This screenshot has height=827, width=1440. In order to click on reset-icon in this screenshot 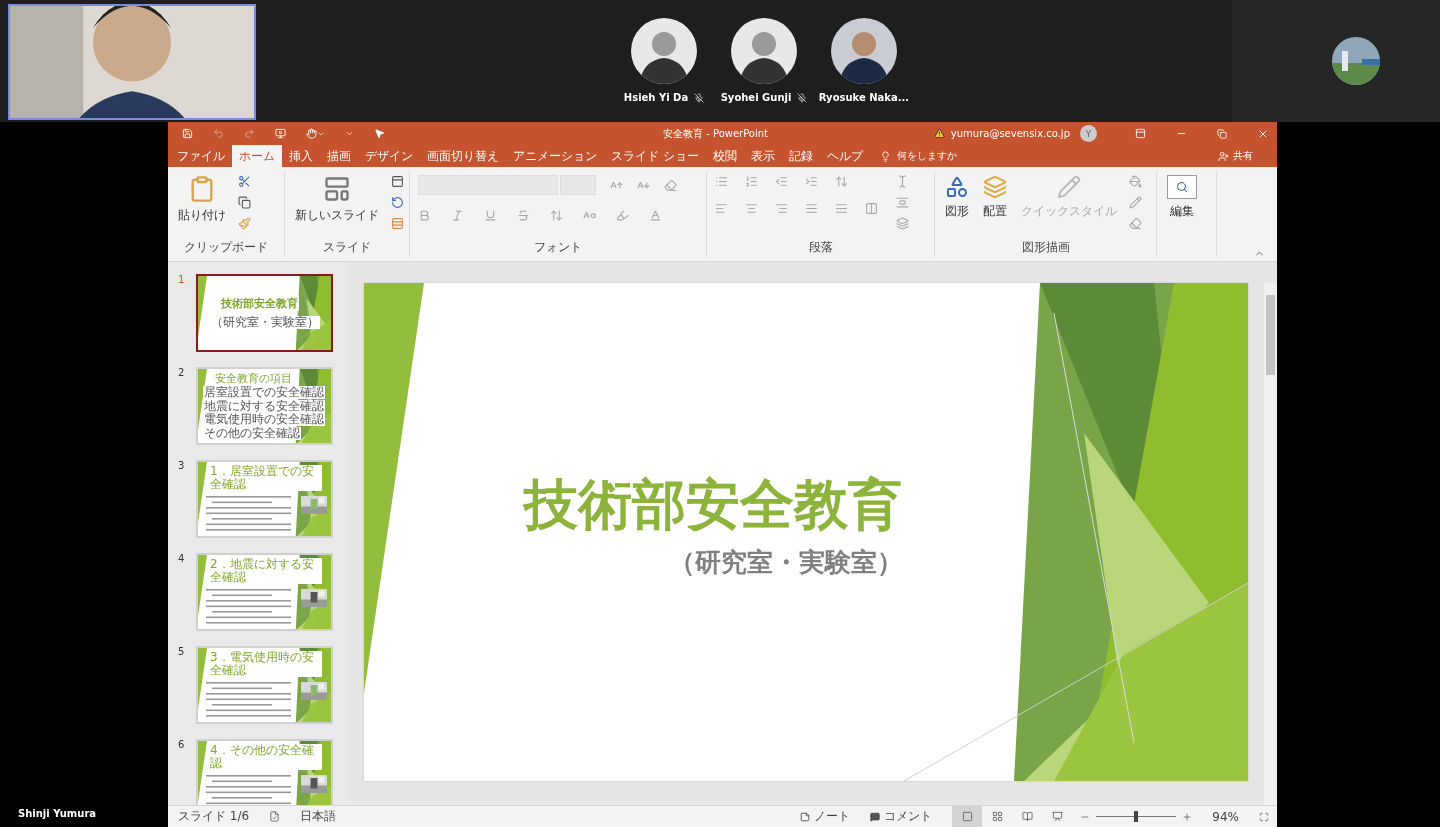, I will do `click(397, 202)`.